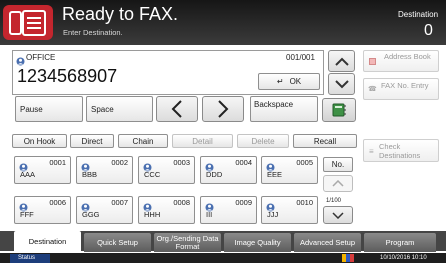 The width and height of the screenshot is (446, 263). Describe the element at coordinates (289, 170) in the screenshot. I see `speed-dial-button: 0005 EEE` at that location.